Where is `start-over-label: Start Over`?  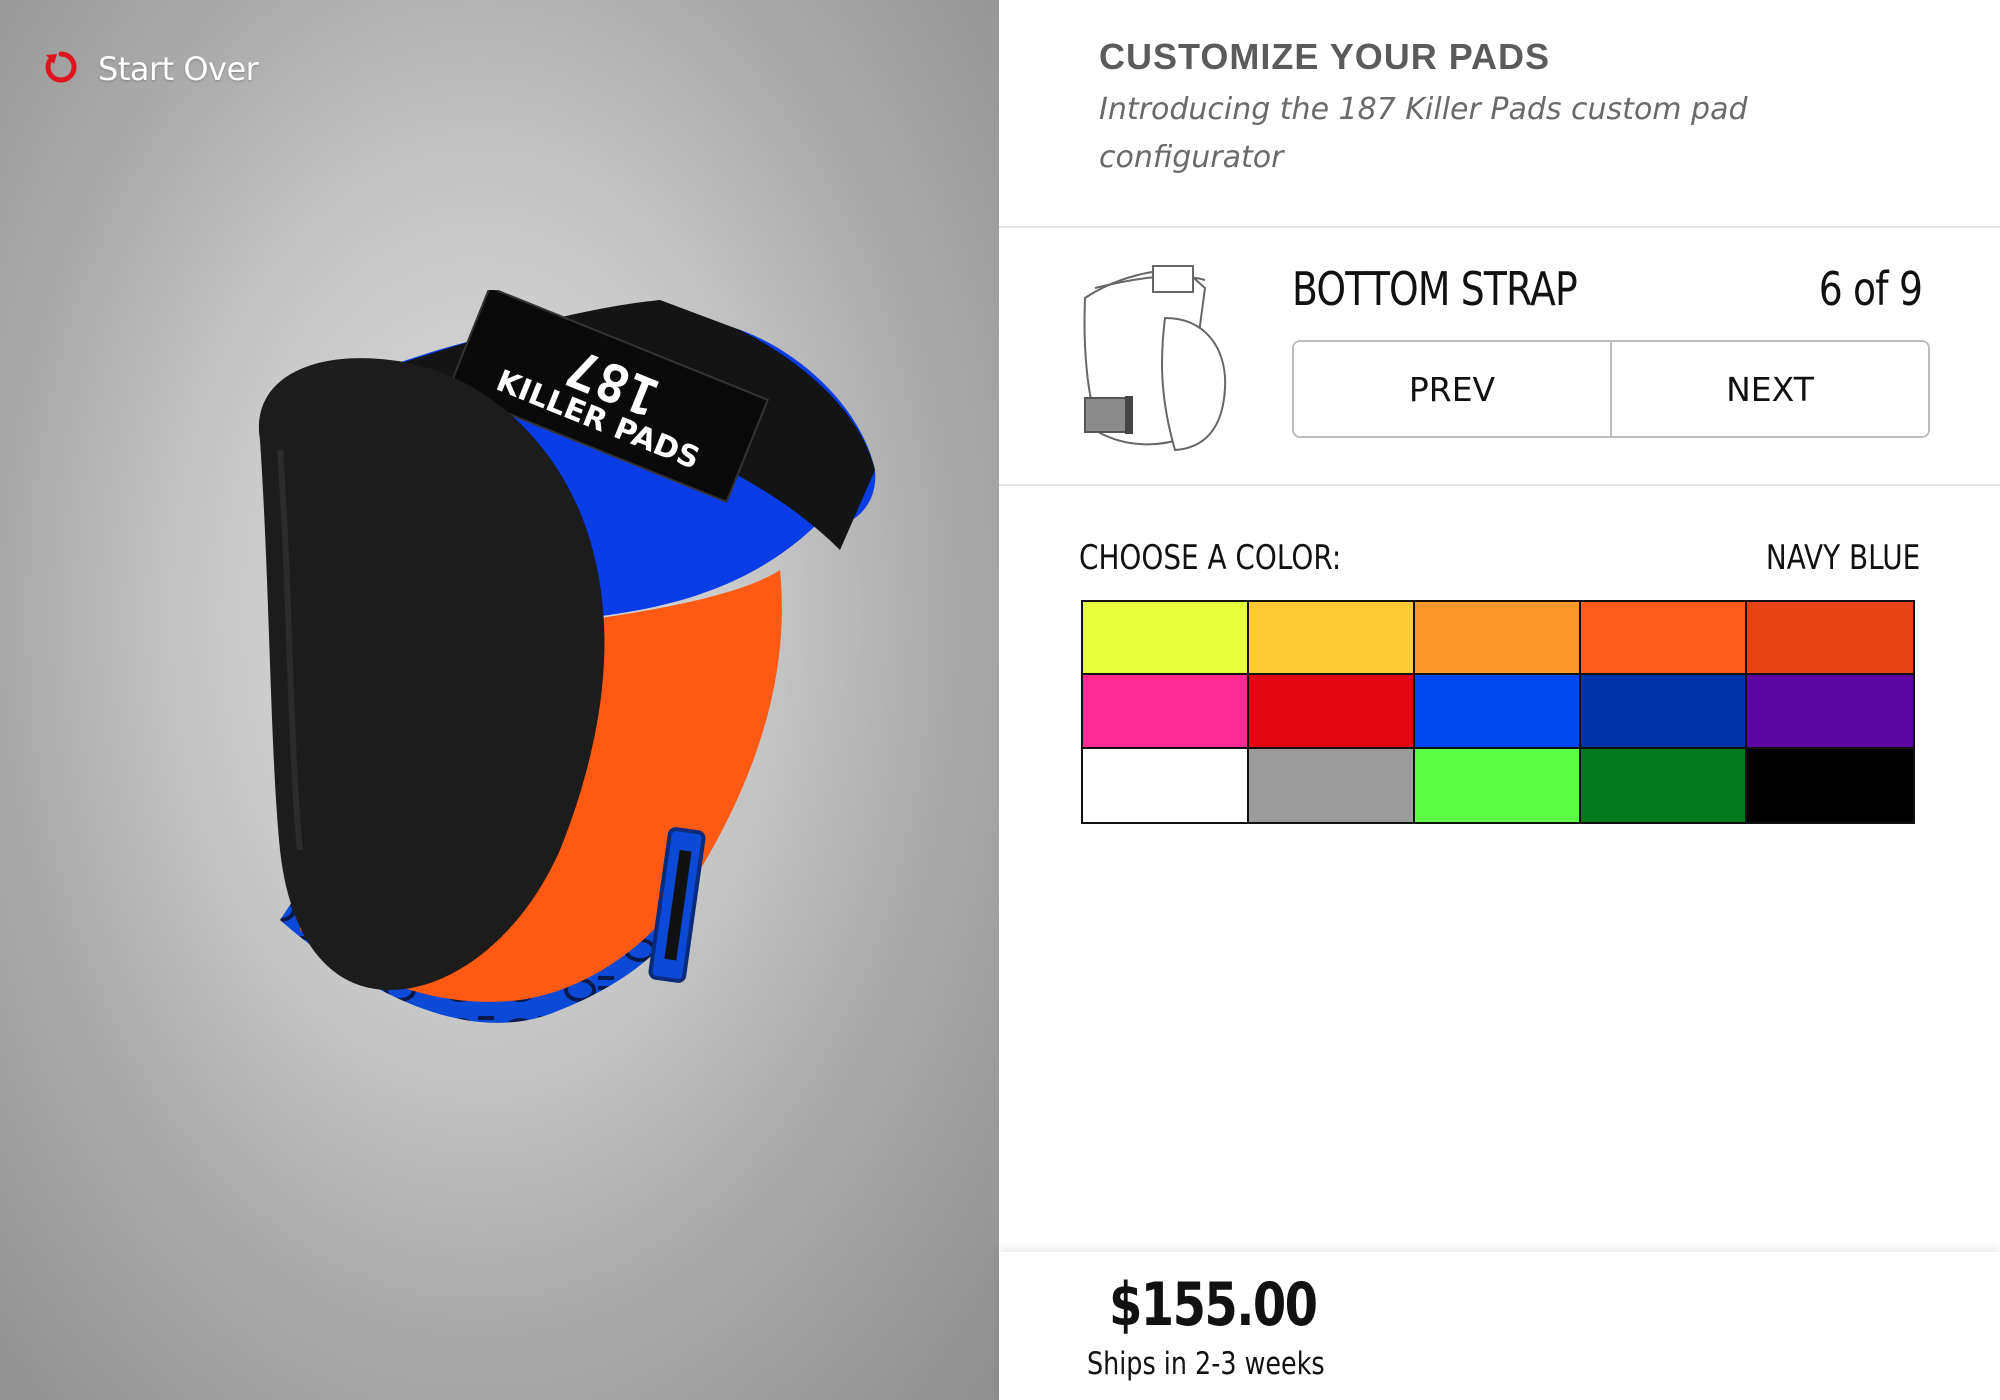
start-over-label: Start Over is located at coordinates (178, 69).